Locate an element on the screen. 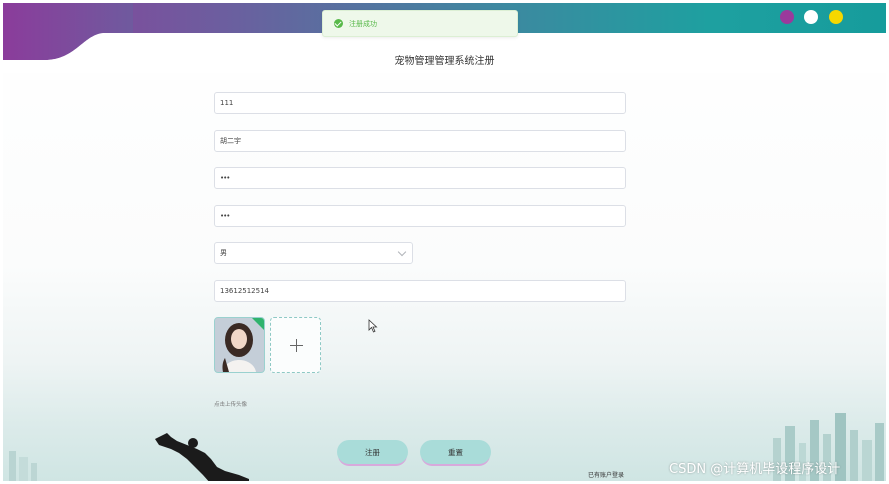  phone-input: 13612512514 is located at coordinates (420, 291).